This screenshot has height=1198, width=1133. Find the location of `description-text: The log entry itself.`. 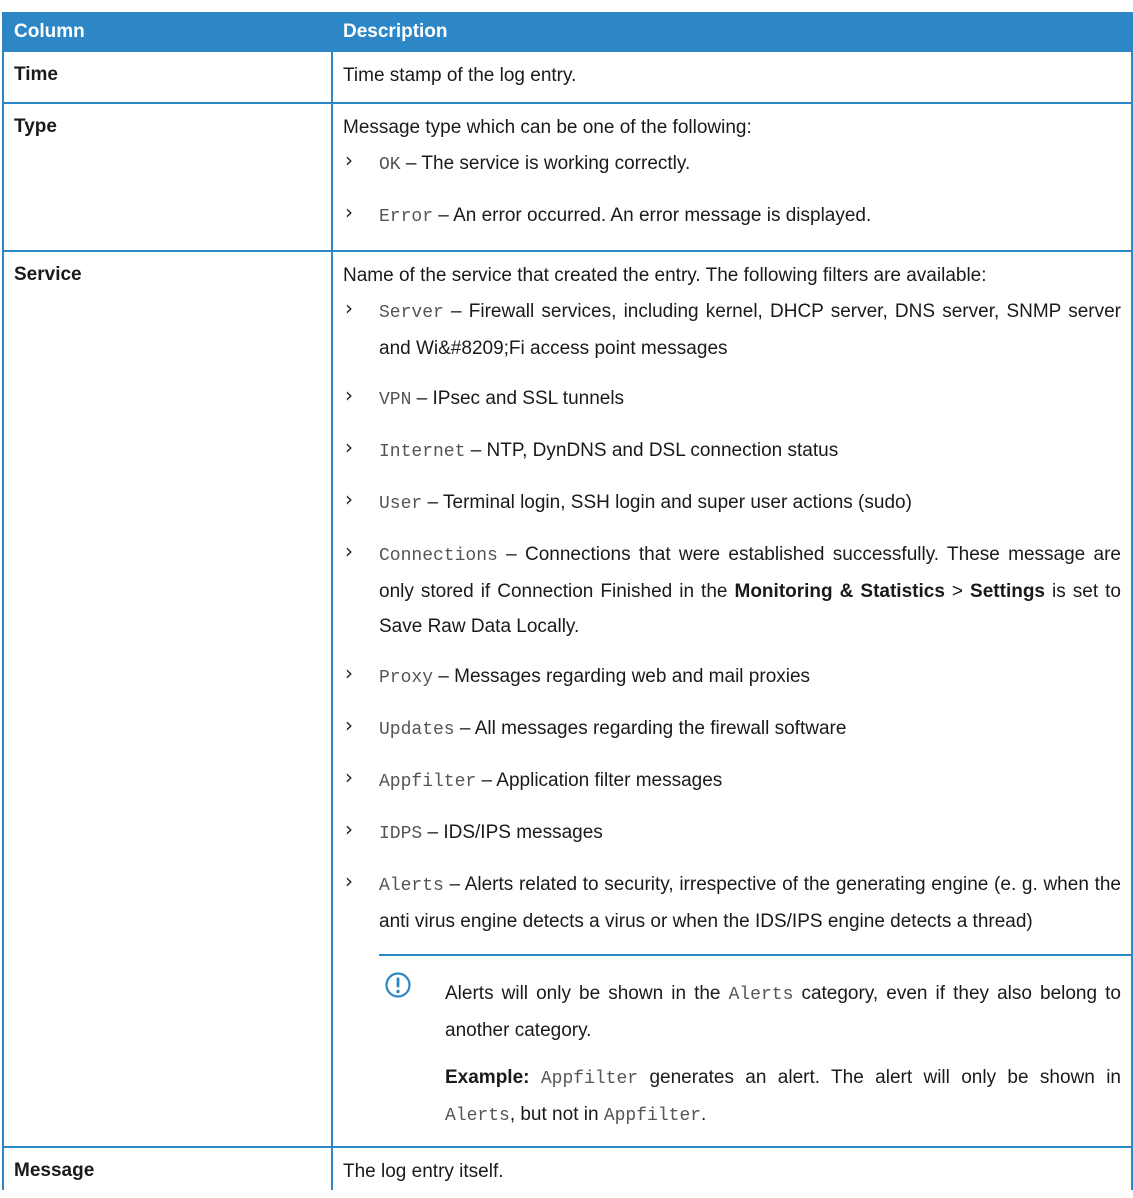

description-text: The log entry itself. is located at coordinates (423, 1171).